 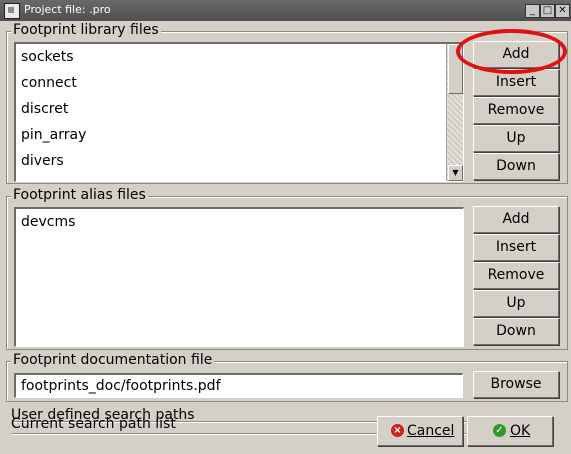 What do you see at coordinates (238, 385) in the screenshot?
I see `doc-file-field: footprints_doc/footprints.pdf` at bounding box center [238, 385].